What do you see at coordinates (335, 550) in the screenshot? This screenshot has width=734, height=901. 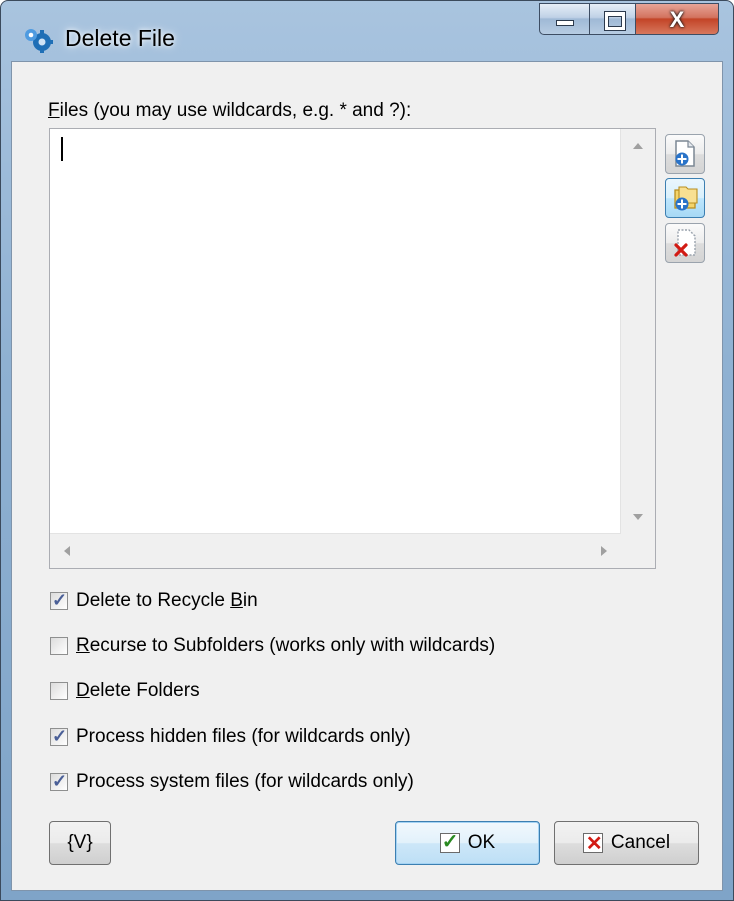 I see `horizontal-scrollbar` at bounding box center [335, 550].